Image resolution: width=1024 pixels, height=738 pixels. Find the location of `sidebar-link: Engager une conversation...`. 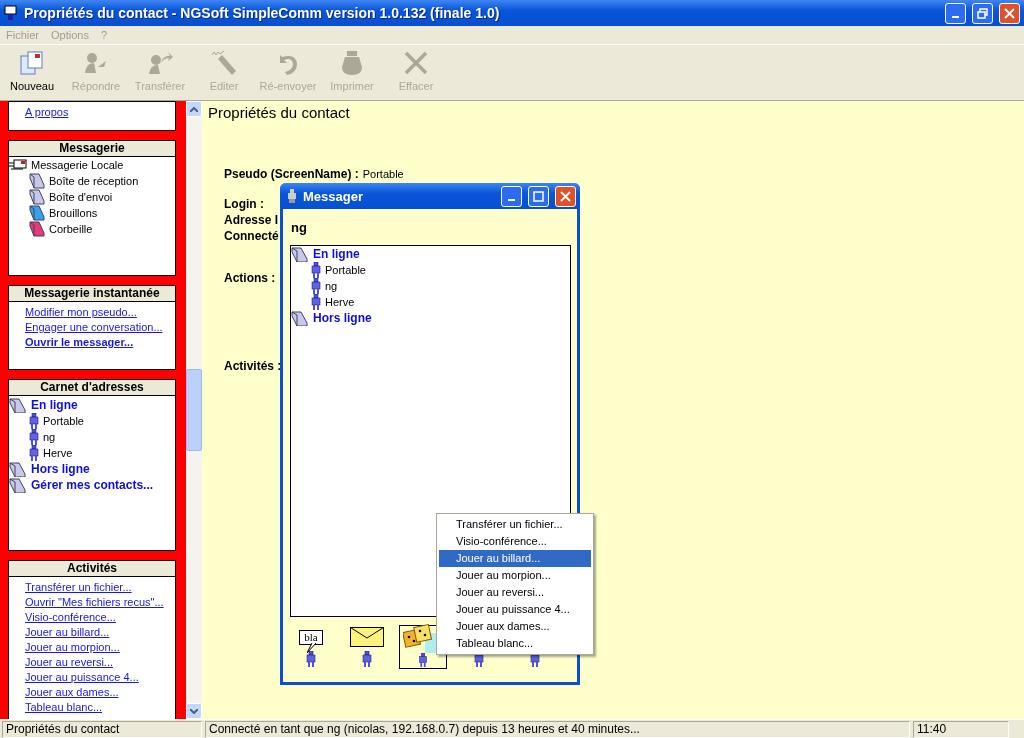

sidebar-link: Engager une conversation... is located at coordinates (94, 327).